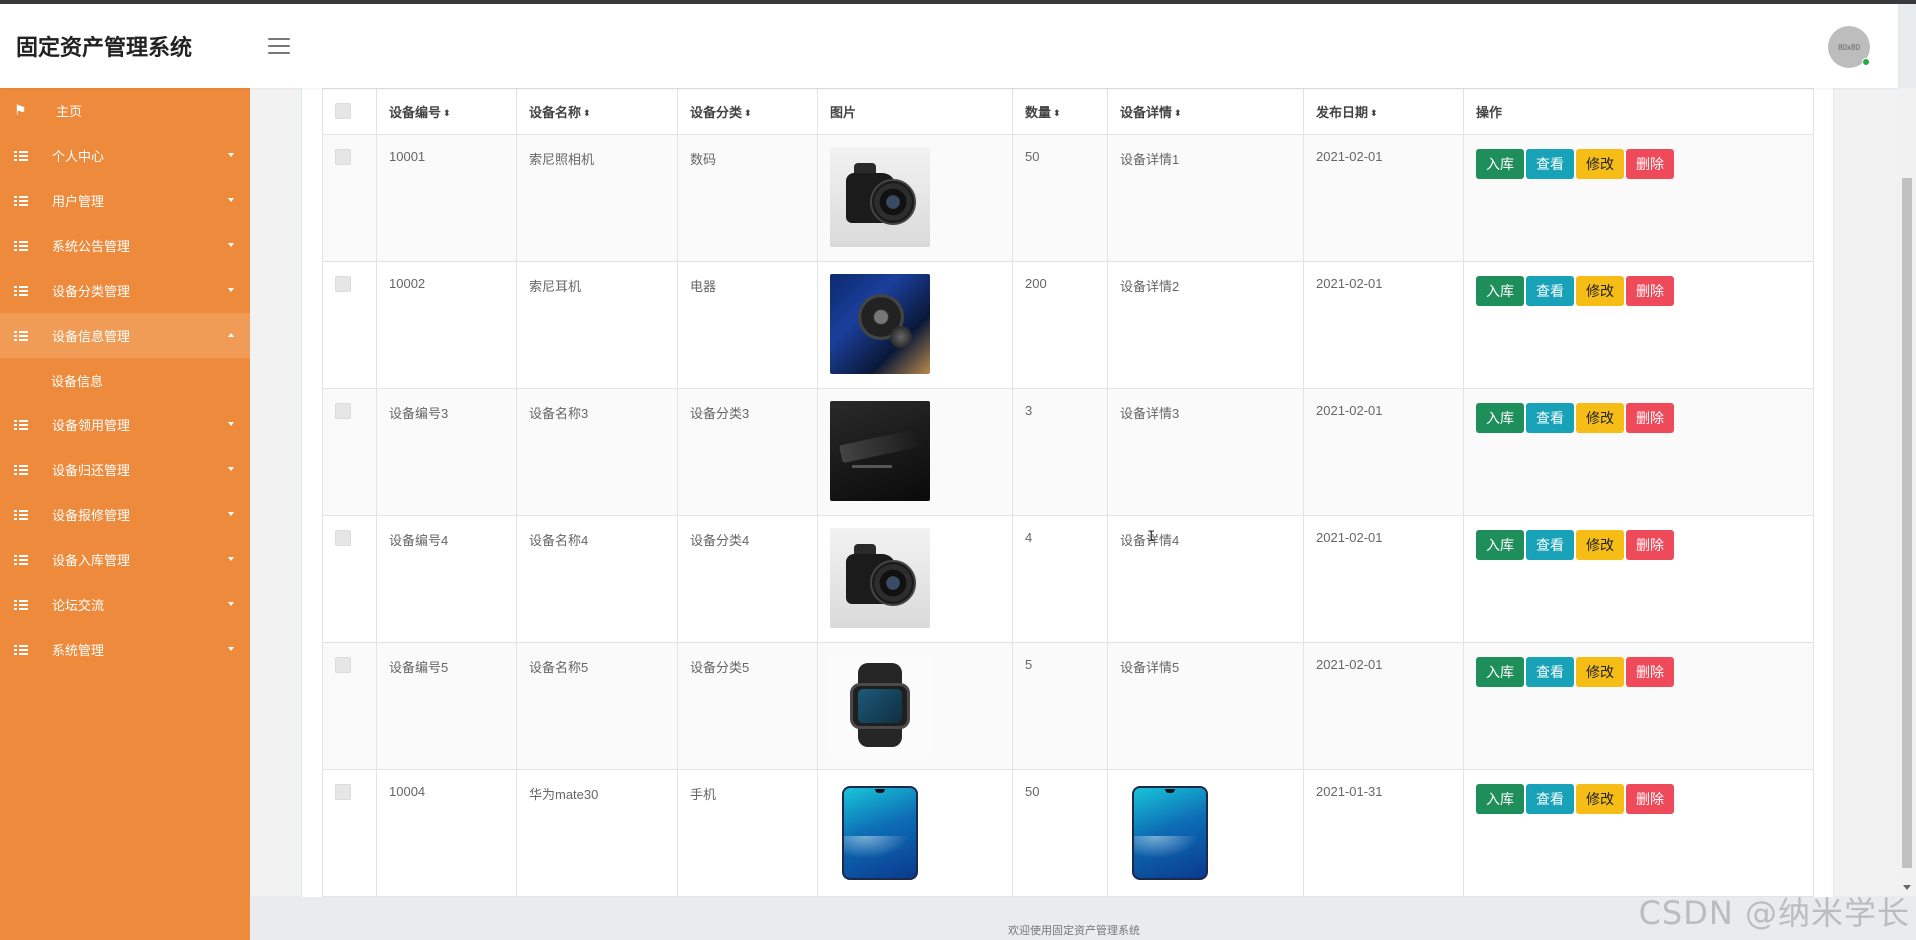  Describe the element at coordinates (125, 200) in the screenshot. I see `sidebar-item-user-management: 用户管理` at that location.